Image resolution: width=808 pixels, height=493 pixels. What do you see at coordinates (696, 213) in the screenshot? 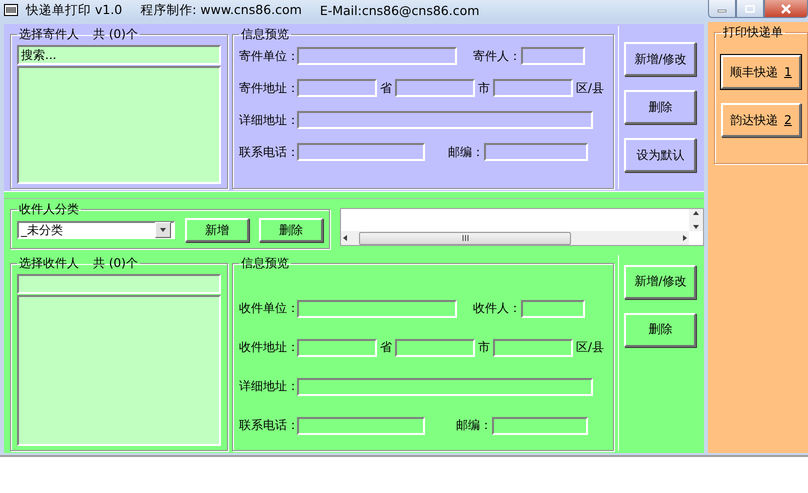
I see `scroll-up-icon` at bounding box center [696, 213].